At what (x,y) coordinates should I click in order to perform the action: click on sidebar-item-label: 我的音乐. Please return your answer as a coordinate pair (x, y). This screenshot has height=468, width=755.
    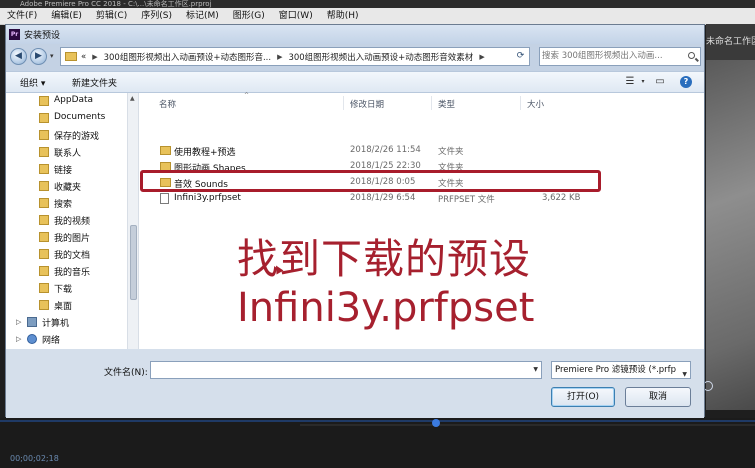
    Looking at the image, I should click on (72, 273).